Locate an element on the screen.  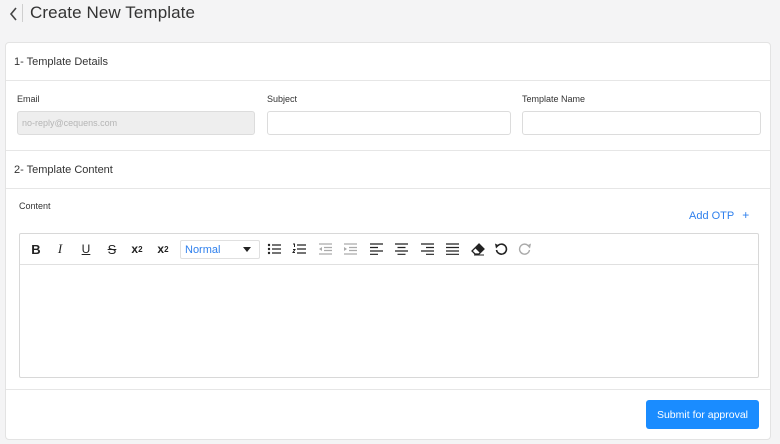
page-header: Create New Template is located at coordinates (390, 15).